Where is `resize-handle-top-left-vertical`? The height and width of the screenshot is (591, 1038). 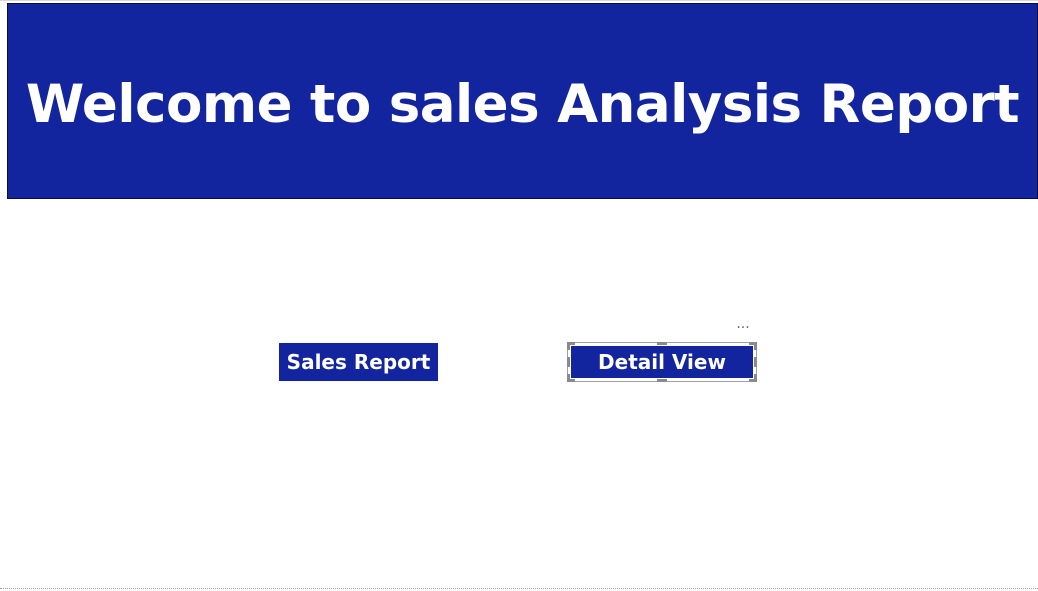
resize-handle-top-left-vertical is located at coordinates (568, 346).